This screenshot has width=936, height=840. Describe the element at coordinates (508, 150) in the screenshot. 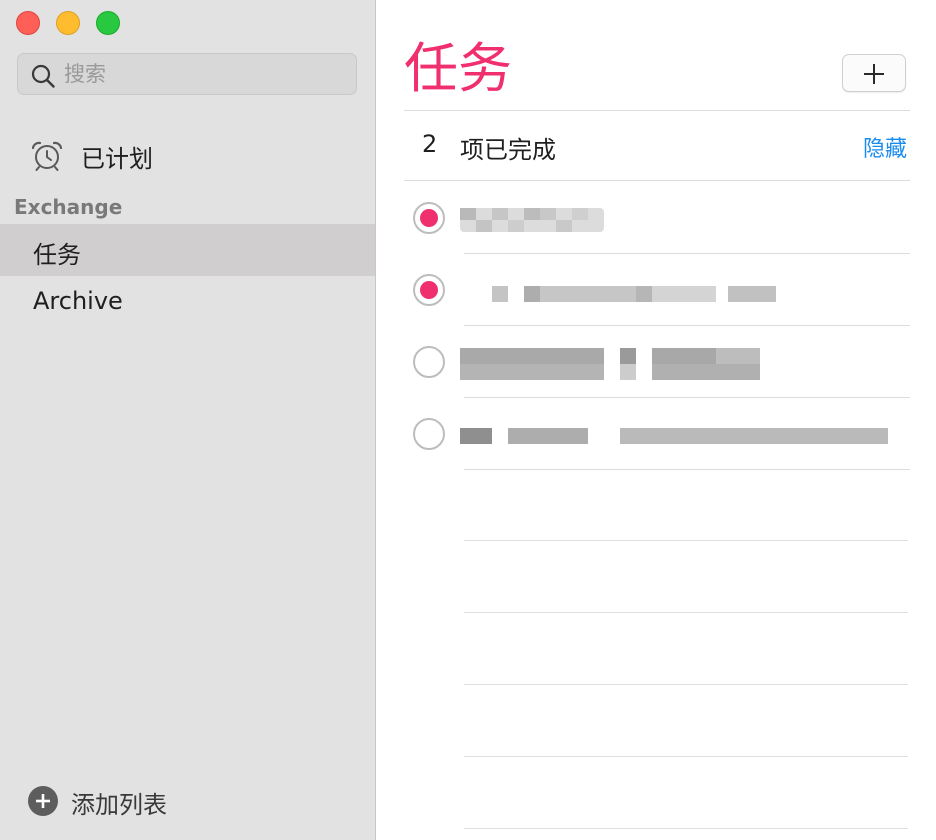

I see `completed-summary-text: 项已完成` at that location.